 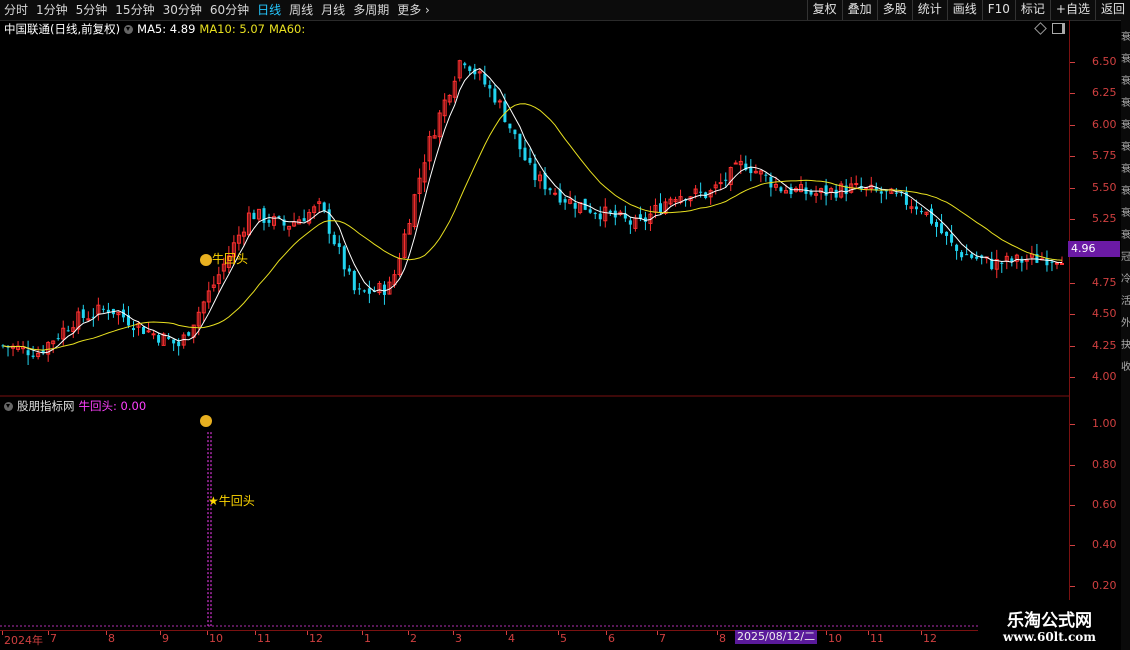 I want to click on watermark: 乐淘公式网 www.60lt.com, so click(x=1049, y=625).